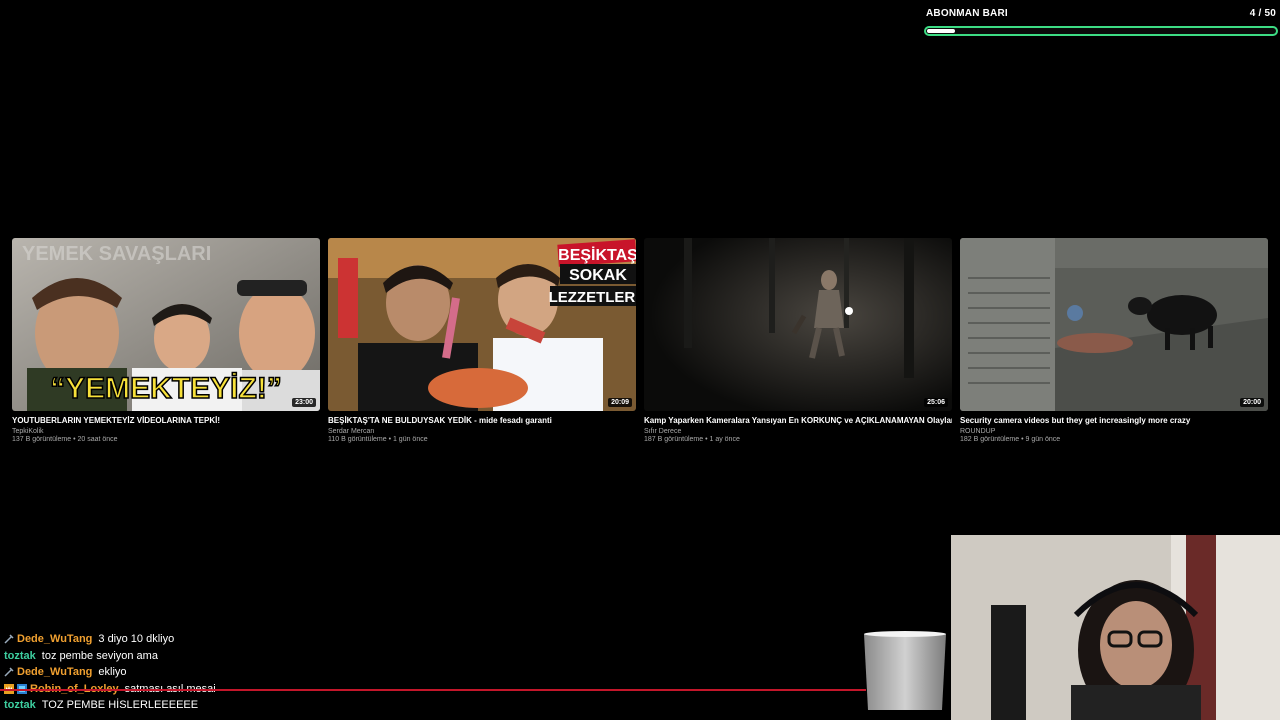 This screenshot has height=720, width=1280. Describe the element at coordinates (598, 275) in the screenshot. I see `svg-text: SOKAK` at that location.